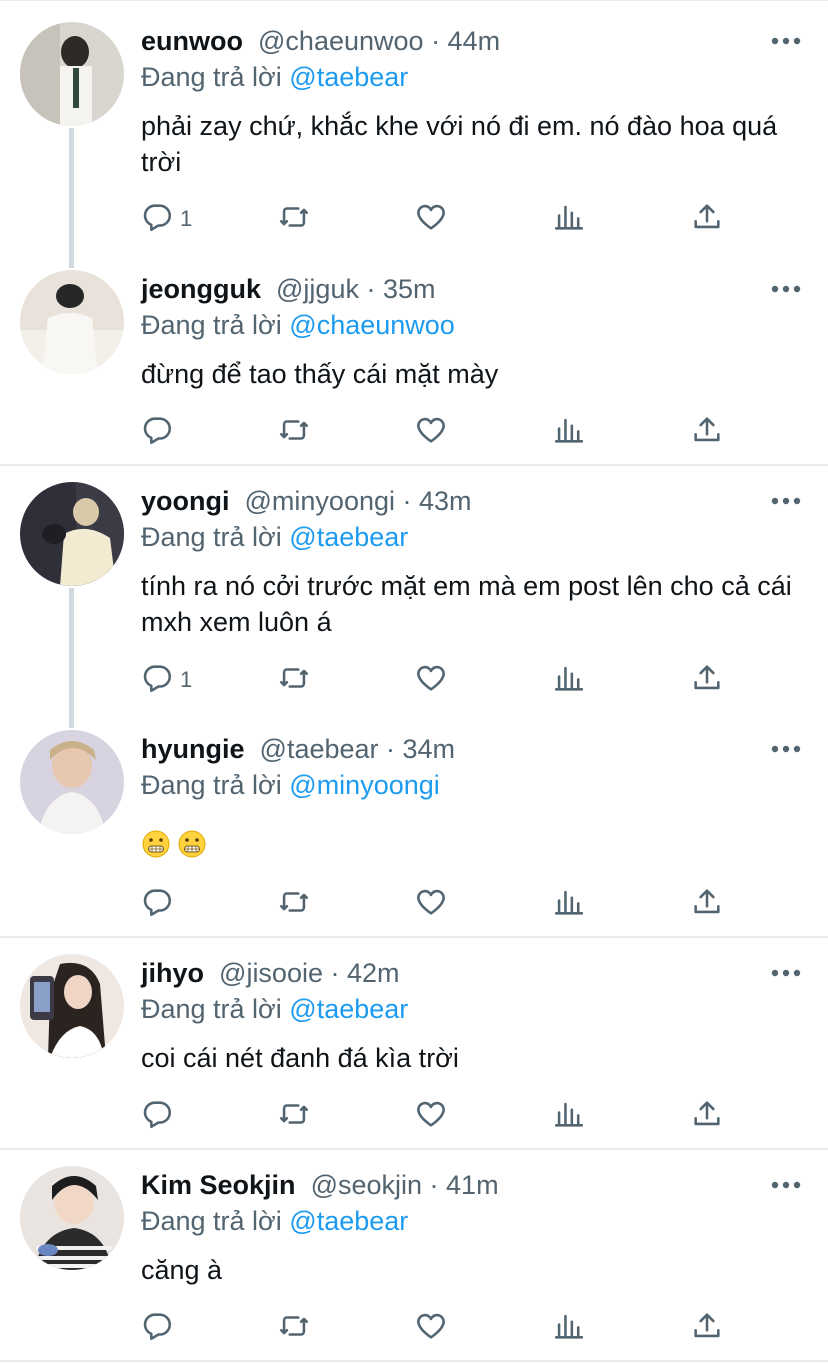 This screenshot has width=828, height=1363. What do you see at coordinates (366, 1185) in the screenshot?
I see `user-handle: @seokjin` at bounding box center [366, 1185].